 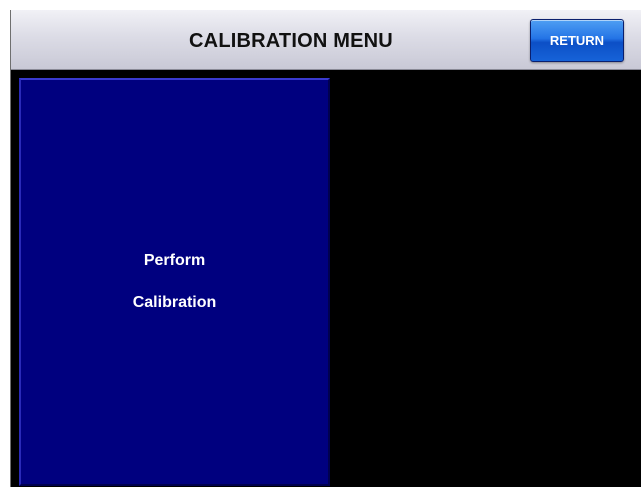 What do you see at coordinates (291, 41) in the screenshot?
I see `page-title: CALIBRATION MENU` at bounding box center [291, 41].